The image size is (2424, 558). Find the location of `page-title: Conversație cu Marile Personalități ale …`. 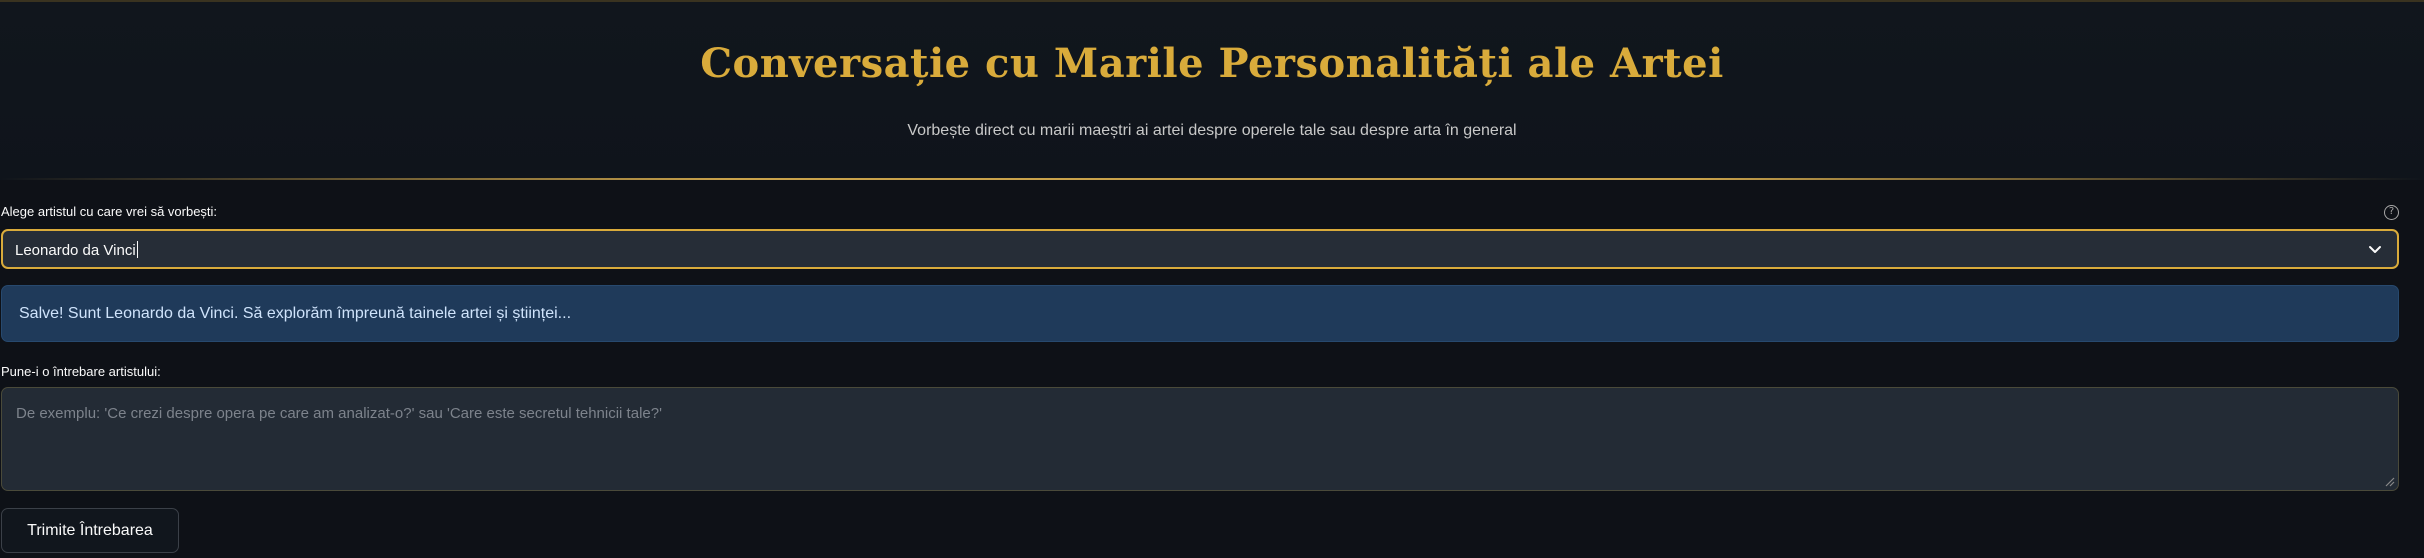

page-title: Conversație cu Marile Personalități ale … is located at coordinates (1212, 63).